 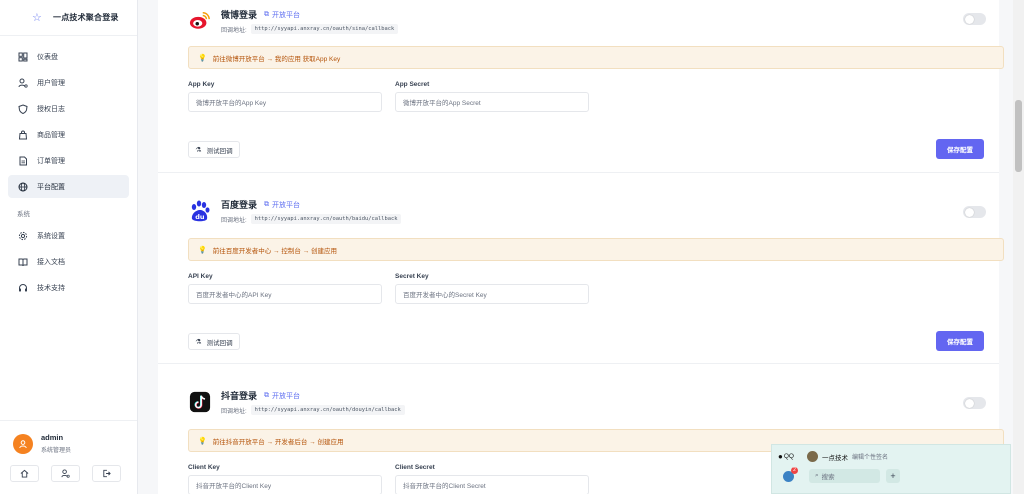 What do you see at coordinates (68, 186) in the screenshot?
I see `sidebar-item-platform-config: 平台配置` at bounding box center [68, 186].